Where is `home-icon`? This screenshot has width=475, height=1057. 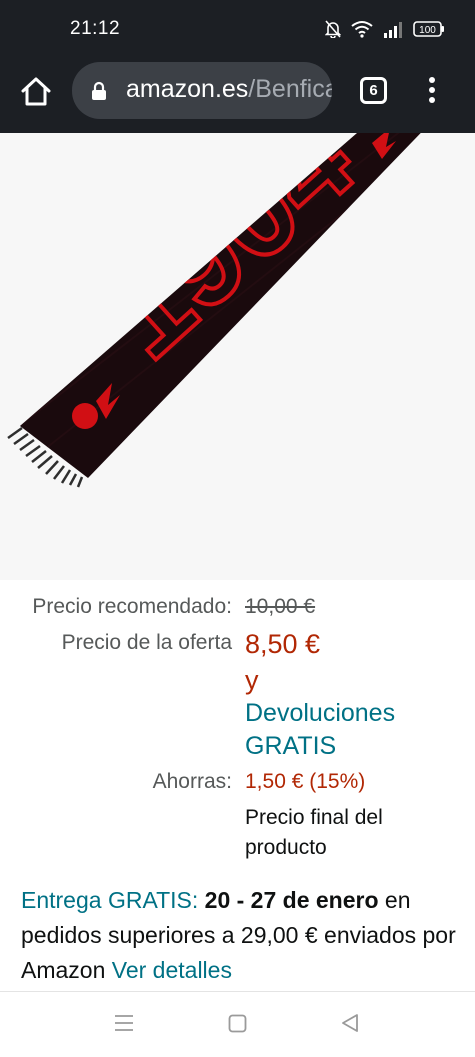
home-icon is located at coordinates (36, 91).